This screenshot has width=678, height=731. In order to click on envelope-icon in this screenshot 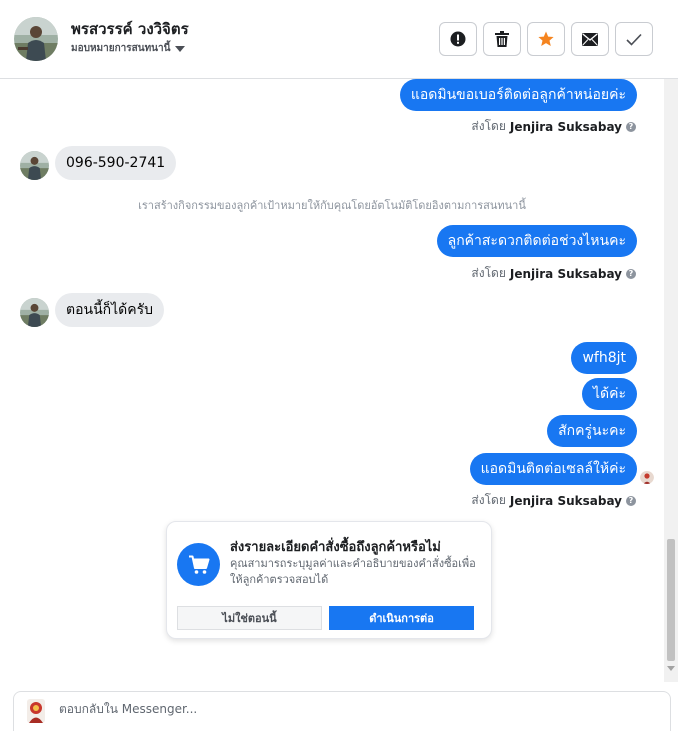, I will do `click(590, 39)`.